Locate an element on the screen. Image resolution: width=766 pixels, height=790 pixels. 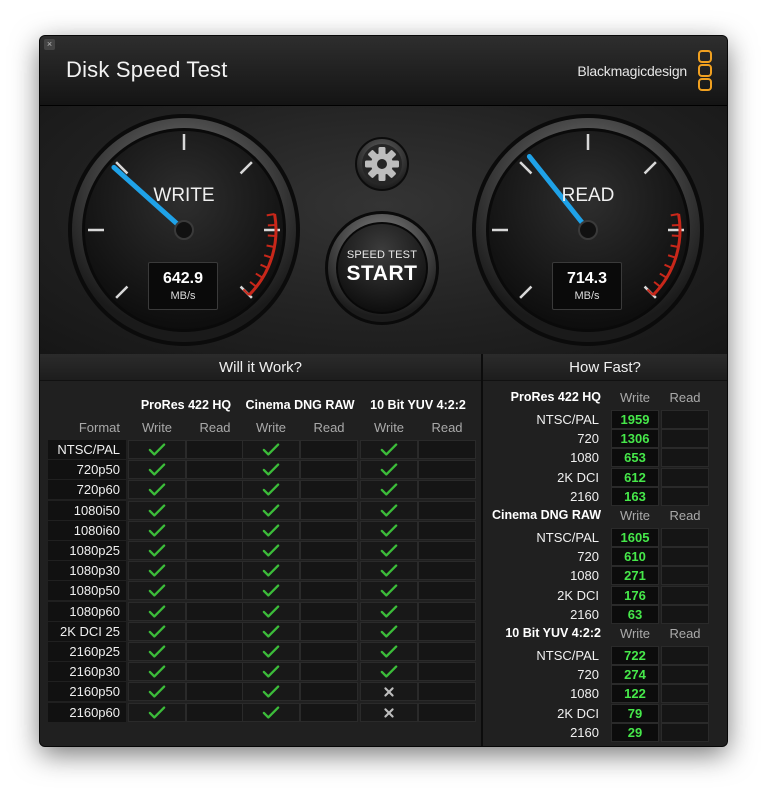
how-fast-title: How Fast? is located at coordinates (605, 367).